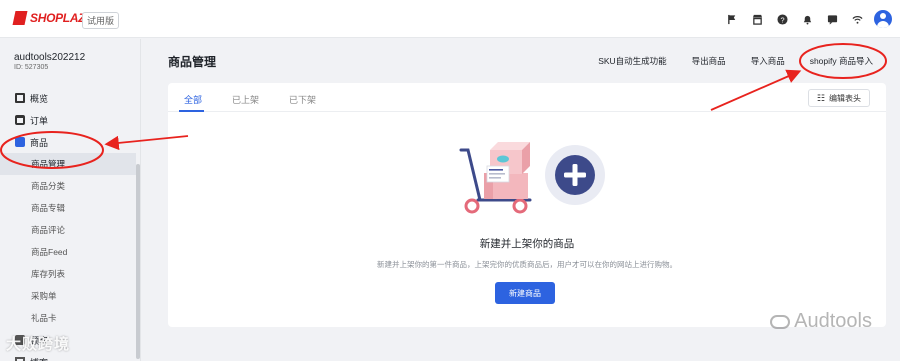 The width and height of the screenshot is (900, 361). Describe the element at coordinates (20, 359) in the screenshot. I see `blog-icon` at that location.